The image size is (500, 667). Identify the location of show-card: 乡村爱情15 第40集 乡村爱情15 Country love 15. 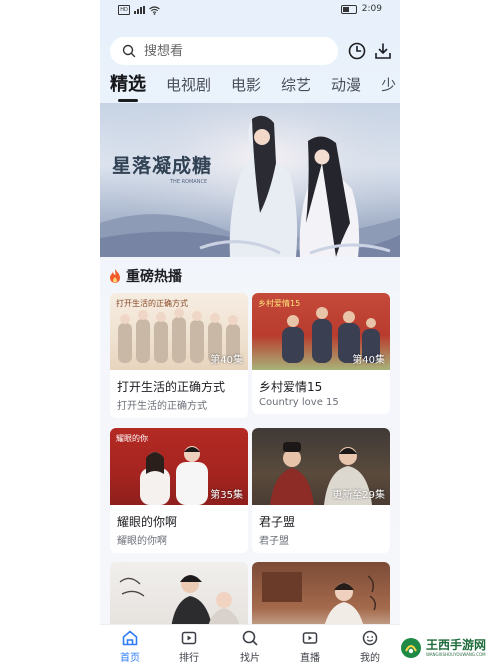
(321, 353).